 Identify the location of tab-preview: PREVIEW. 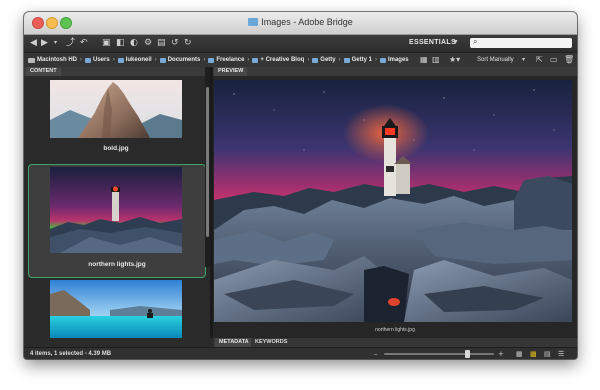
(231, 71).